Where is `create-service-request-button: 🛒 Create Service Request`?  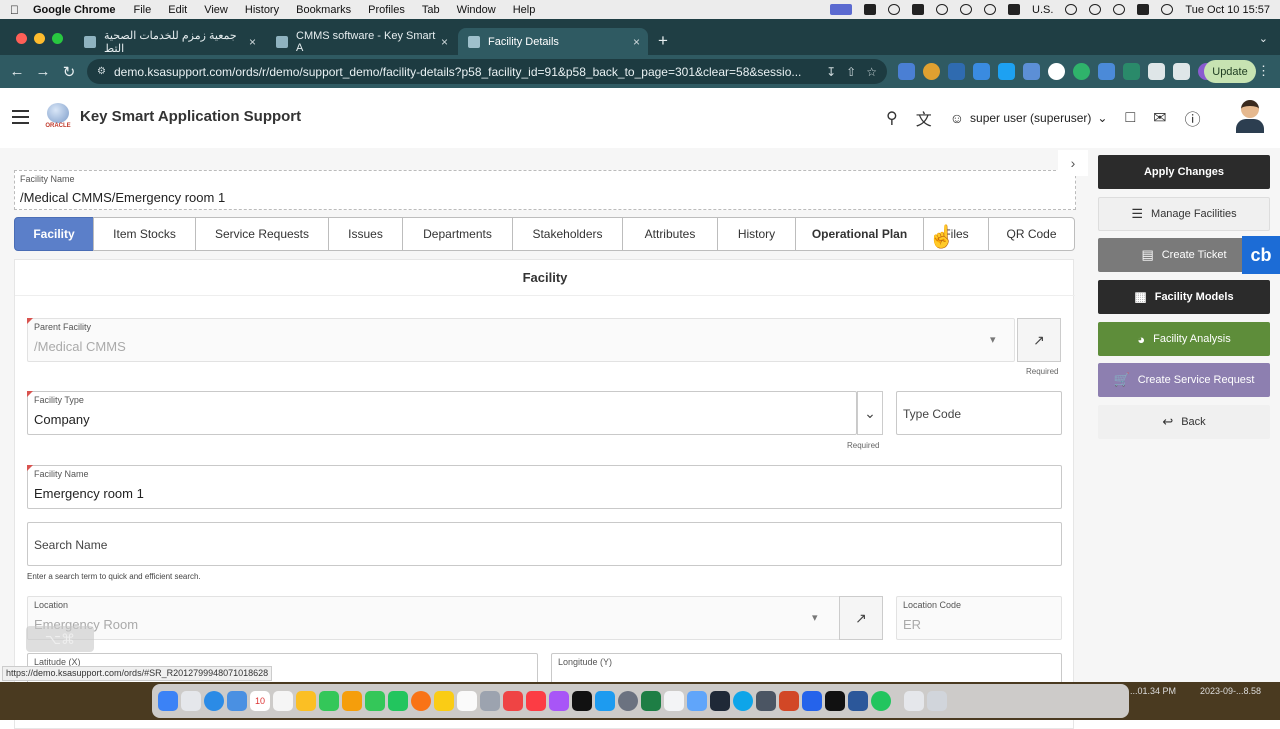
create-service-request-button: 🛒 Create Service Request is located at coordinates (1184, 380).